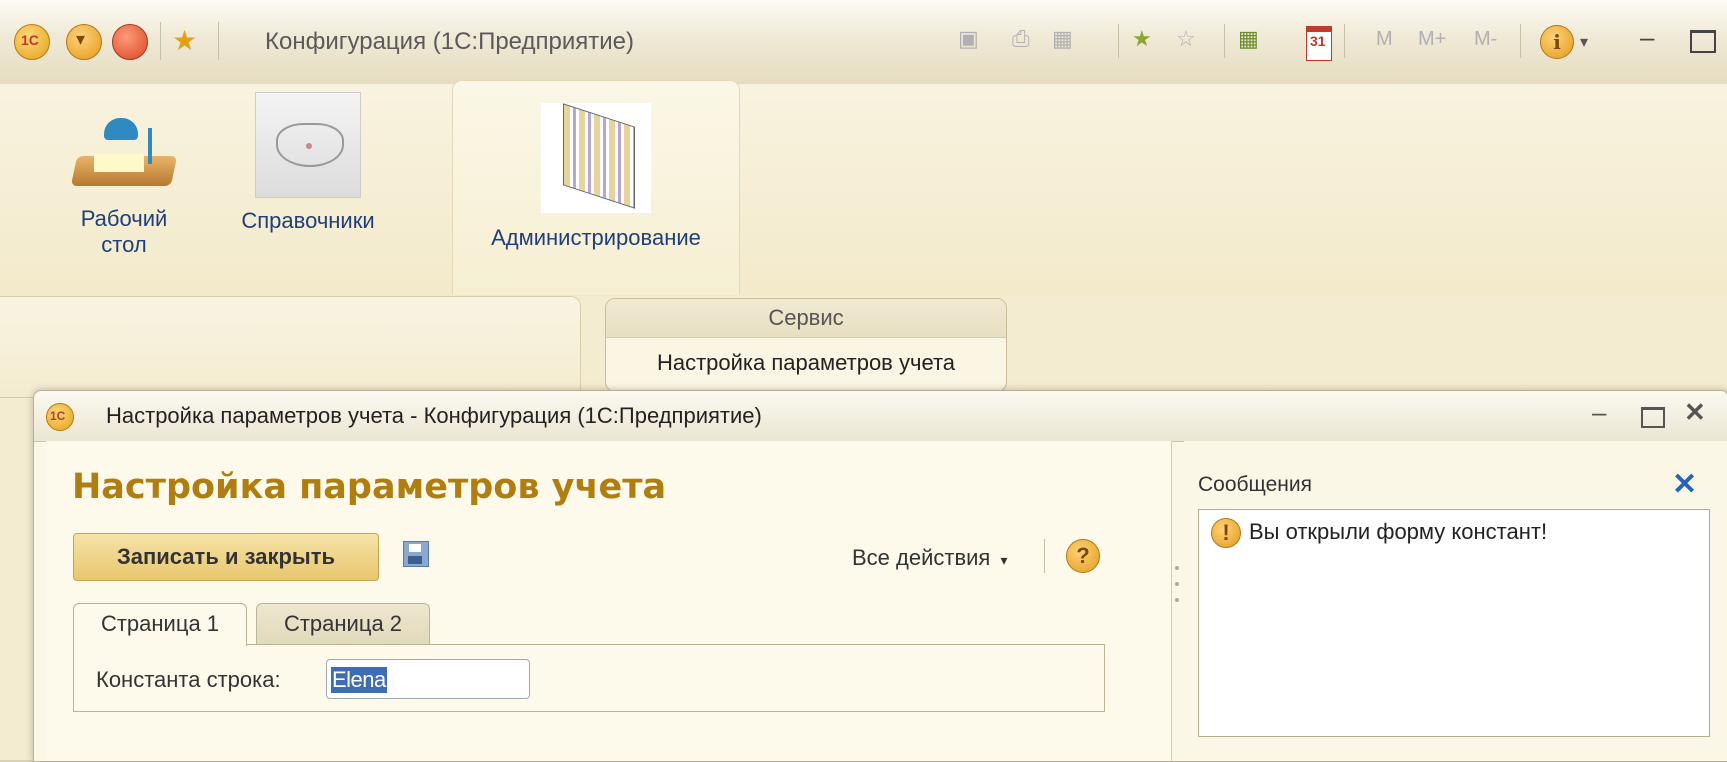 The image size is (1727, 762). What do you see at coordinates (130, 42) in the screenshot?
I see `close-app-icon` at bounding box center [130, 42].